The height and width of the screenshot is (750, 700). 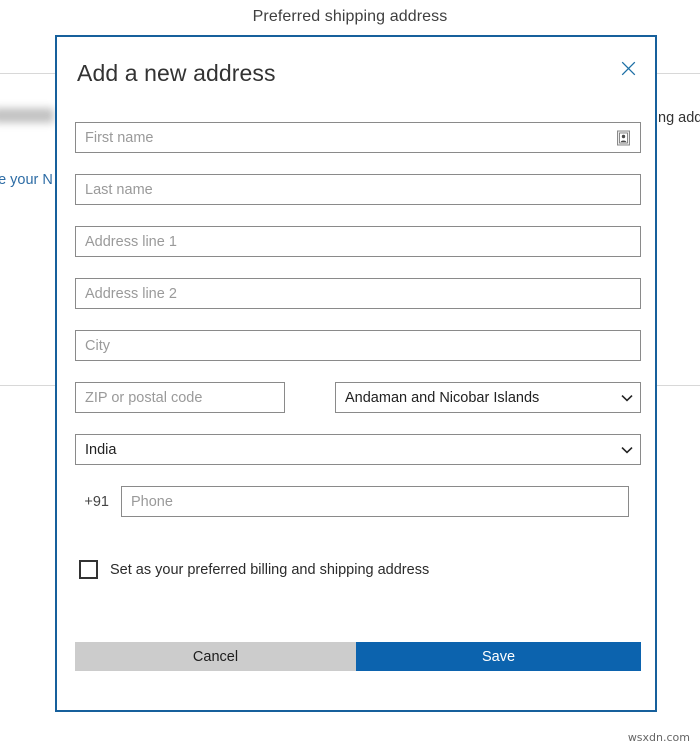 I want to click on country-select: India, so click(x=358, y=449).